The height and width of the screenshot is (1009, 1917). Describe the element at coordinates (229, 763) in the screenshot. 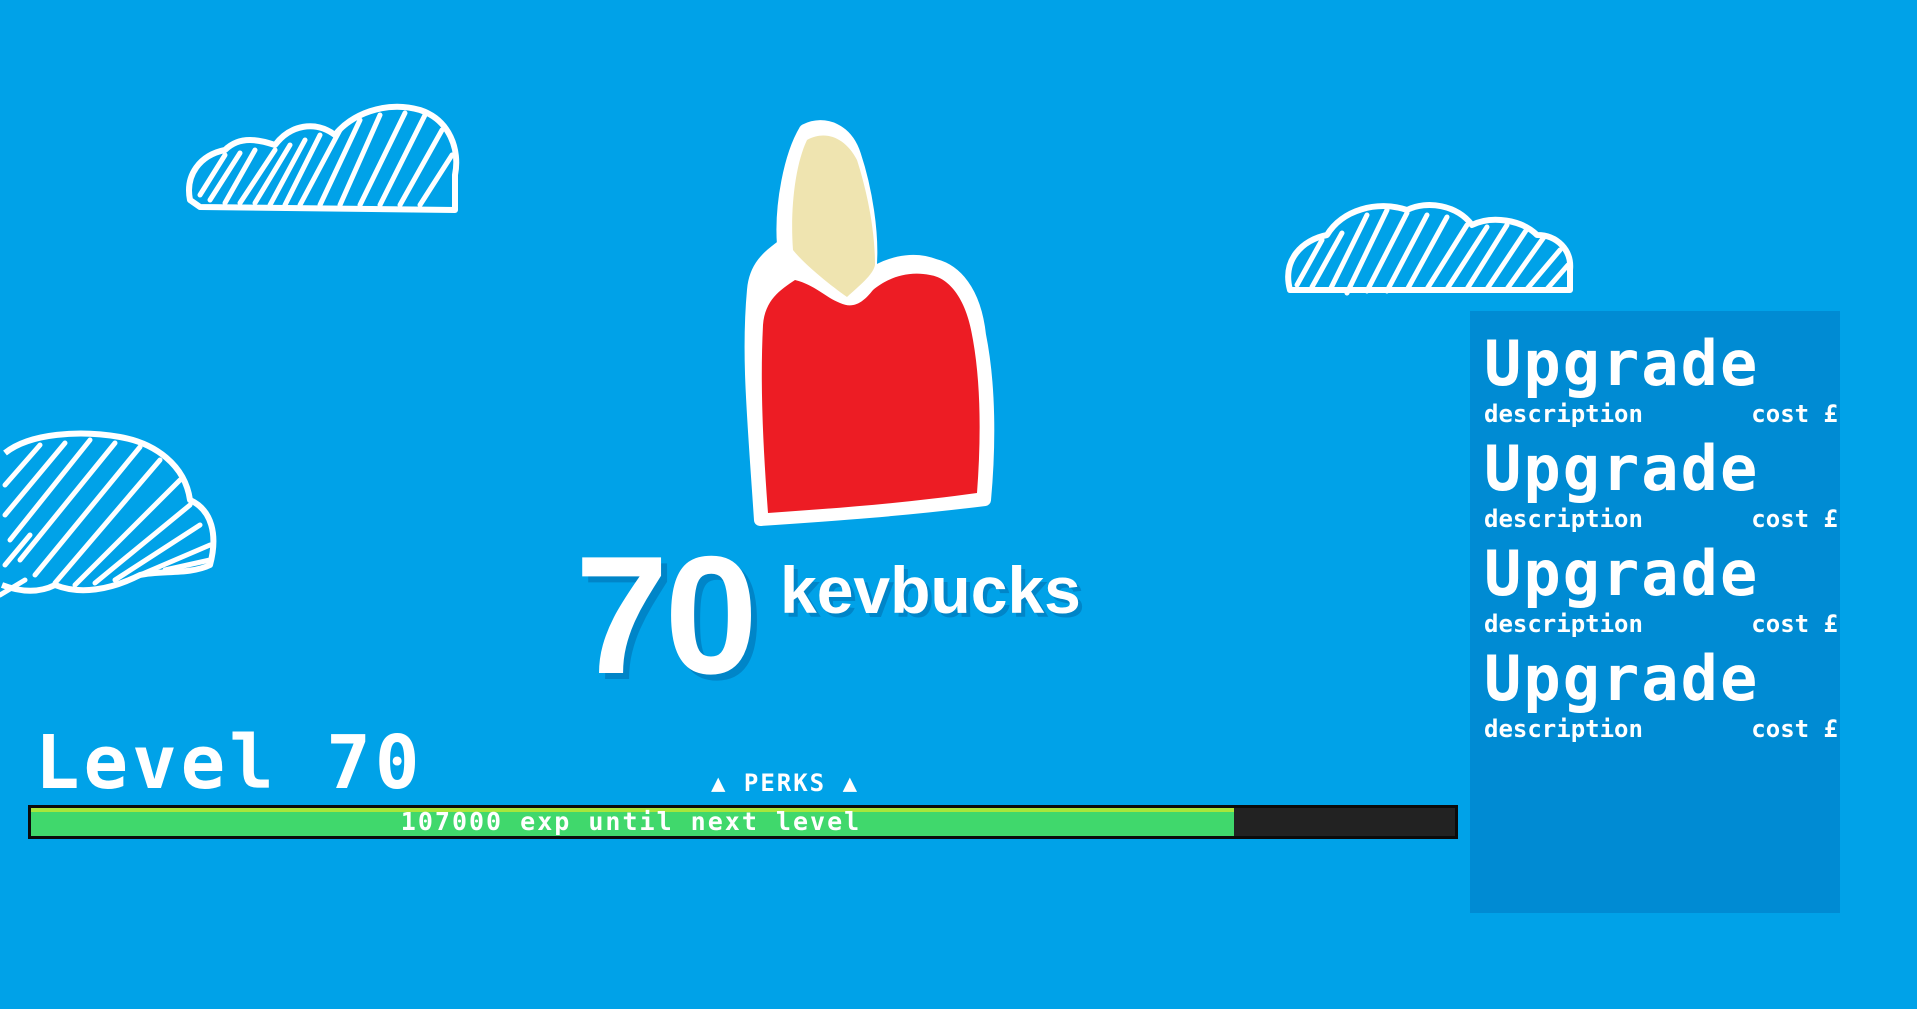

I see `level-label: Level 70` at that location.